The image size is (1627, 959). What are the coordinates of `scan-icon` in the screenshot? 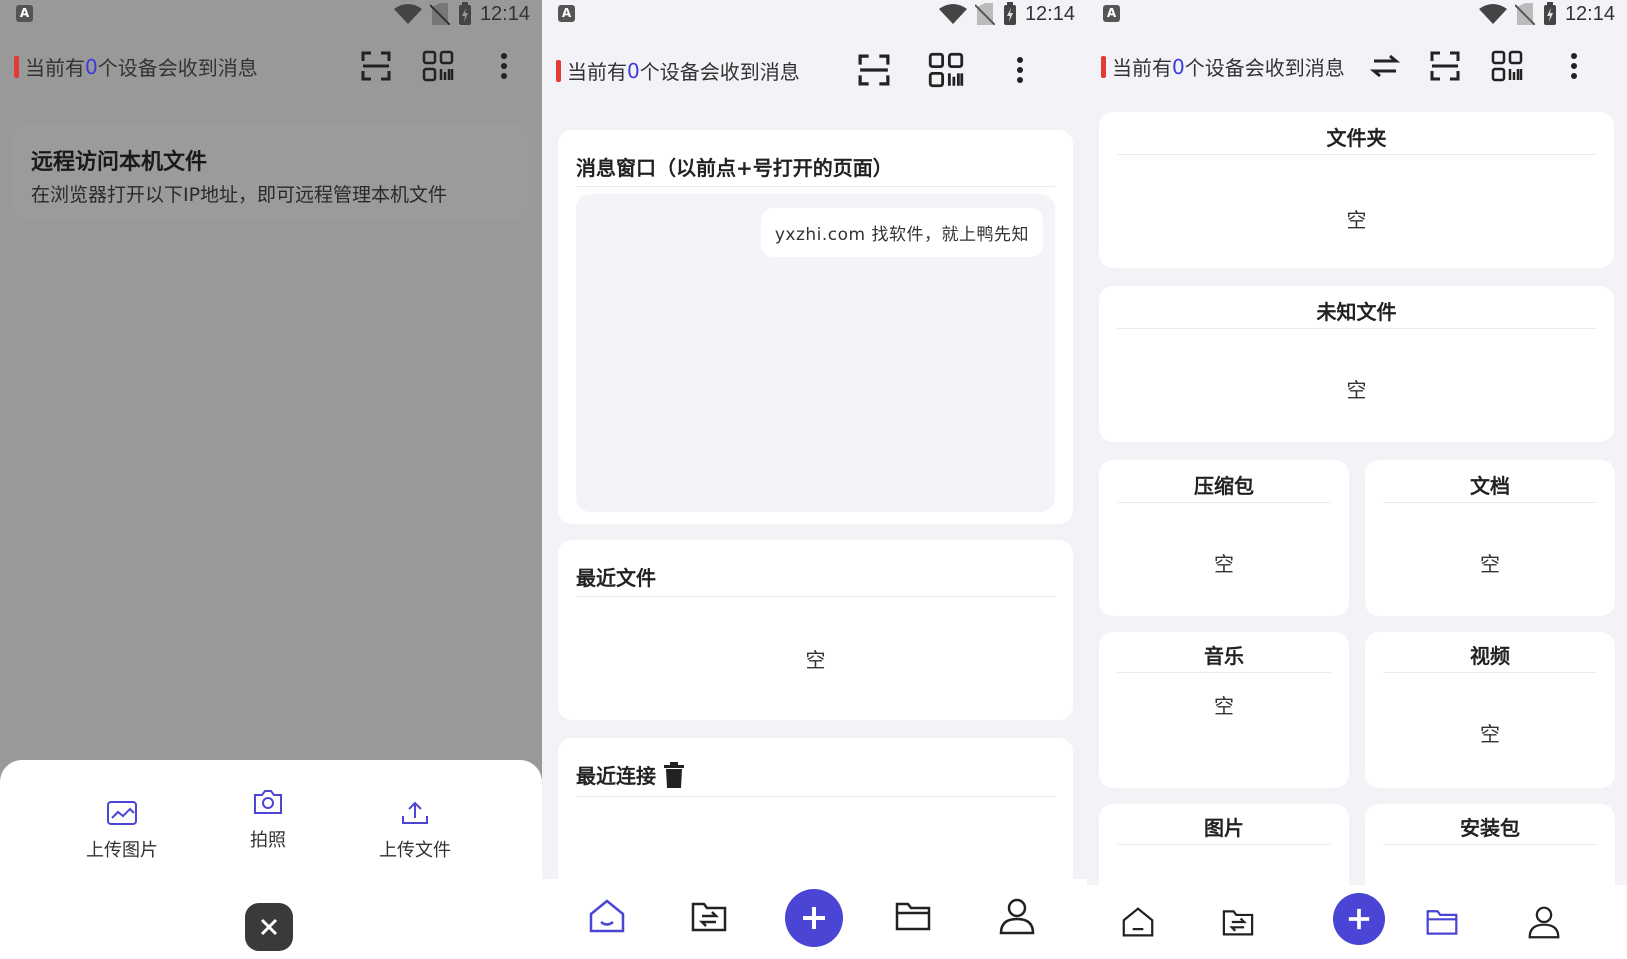 It's located at (376, 66).